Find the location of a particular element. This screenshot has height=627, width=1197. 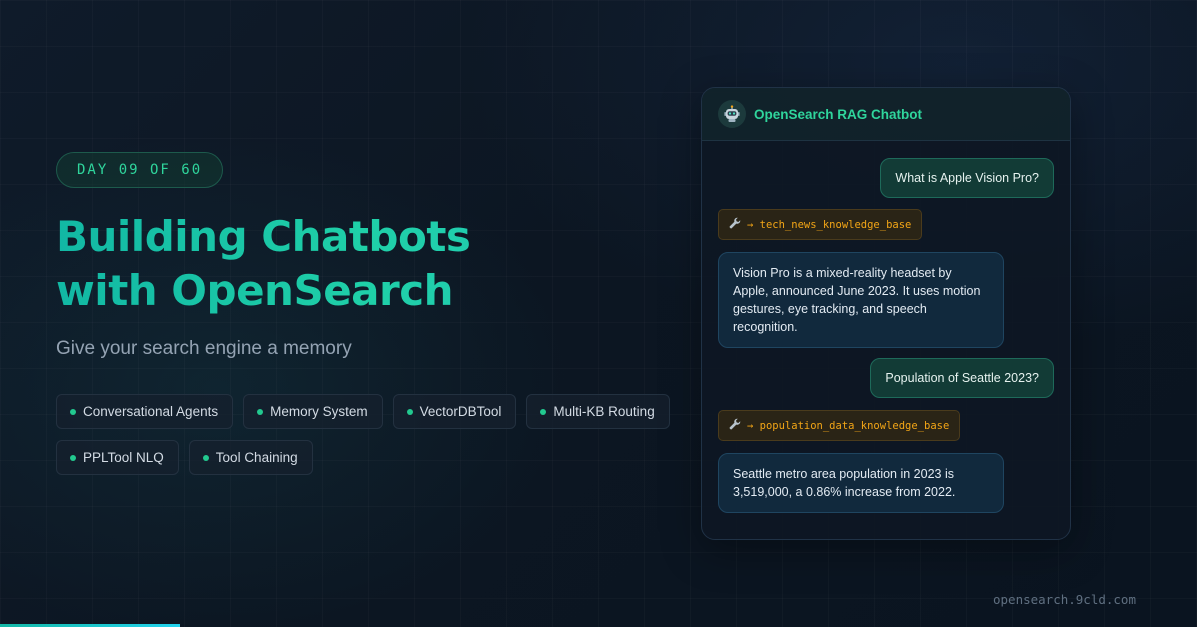

tag-label: Multi-KB Routing is located at coordinates (604, 411).